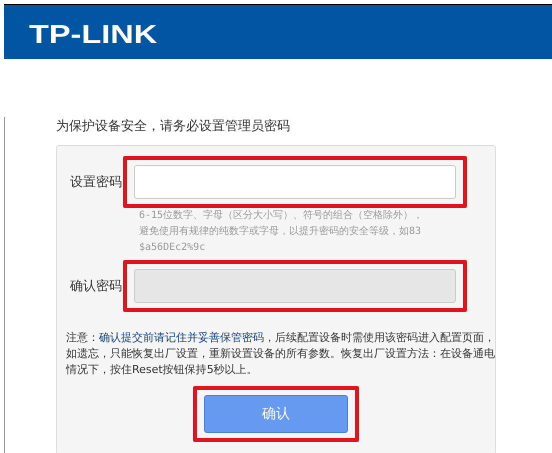 This screenshot has height=453, width=552. What do you see at coordinates (93, 34) in the screenshot?
I see `logo: TP-LINK` at bounding box center [93, 34].